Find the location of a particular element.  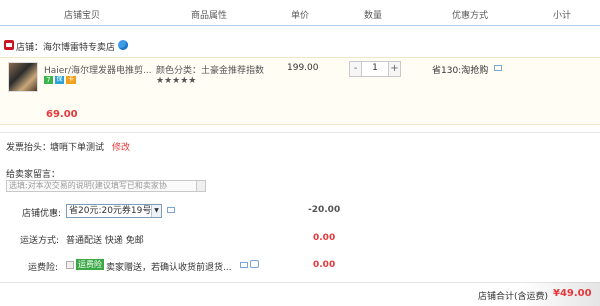

insurance-info-icon is located at coordinates (244, 265).